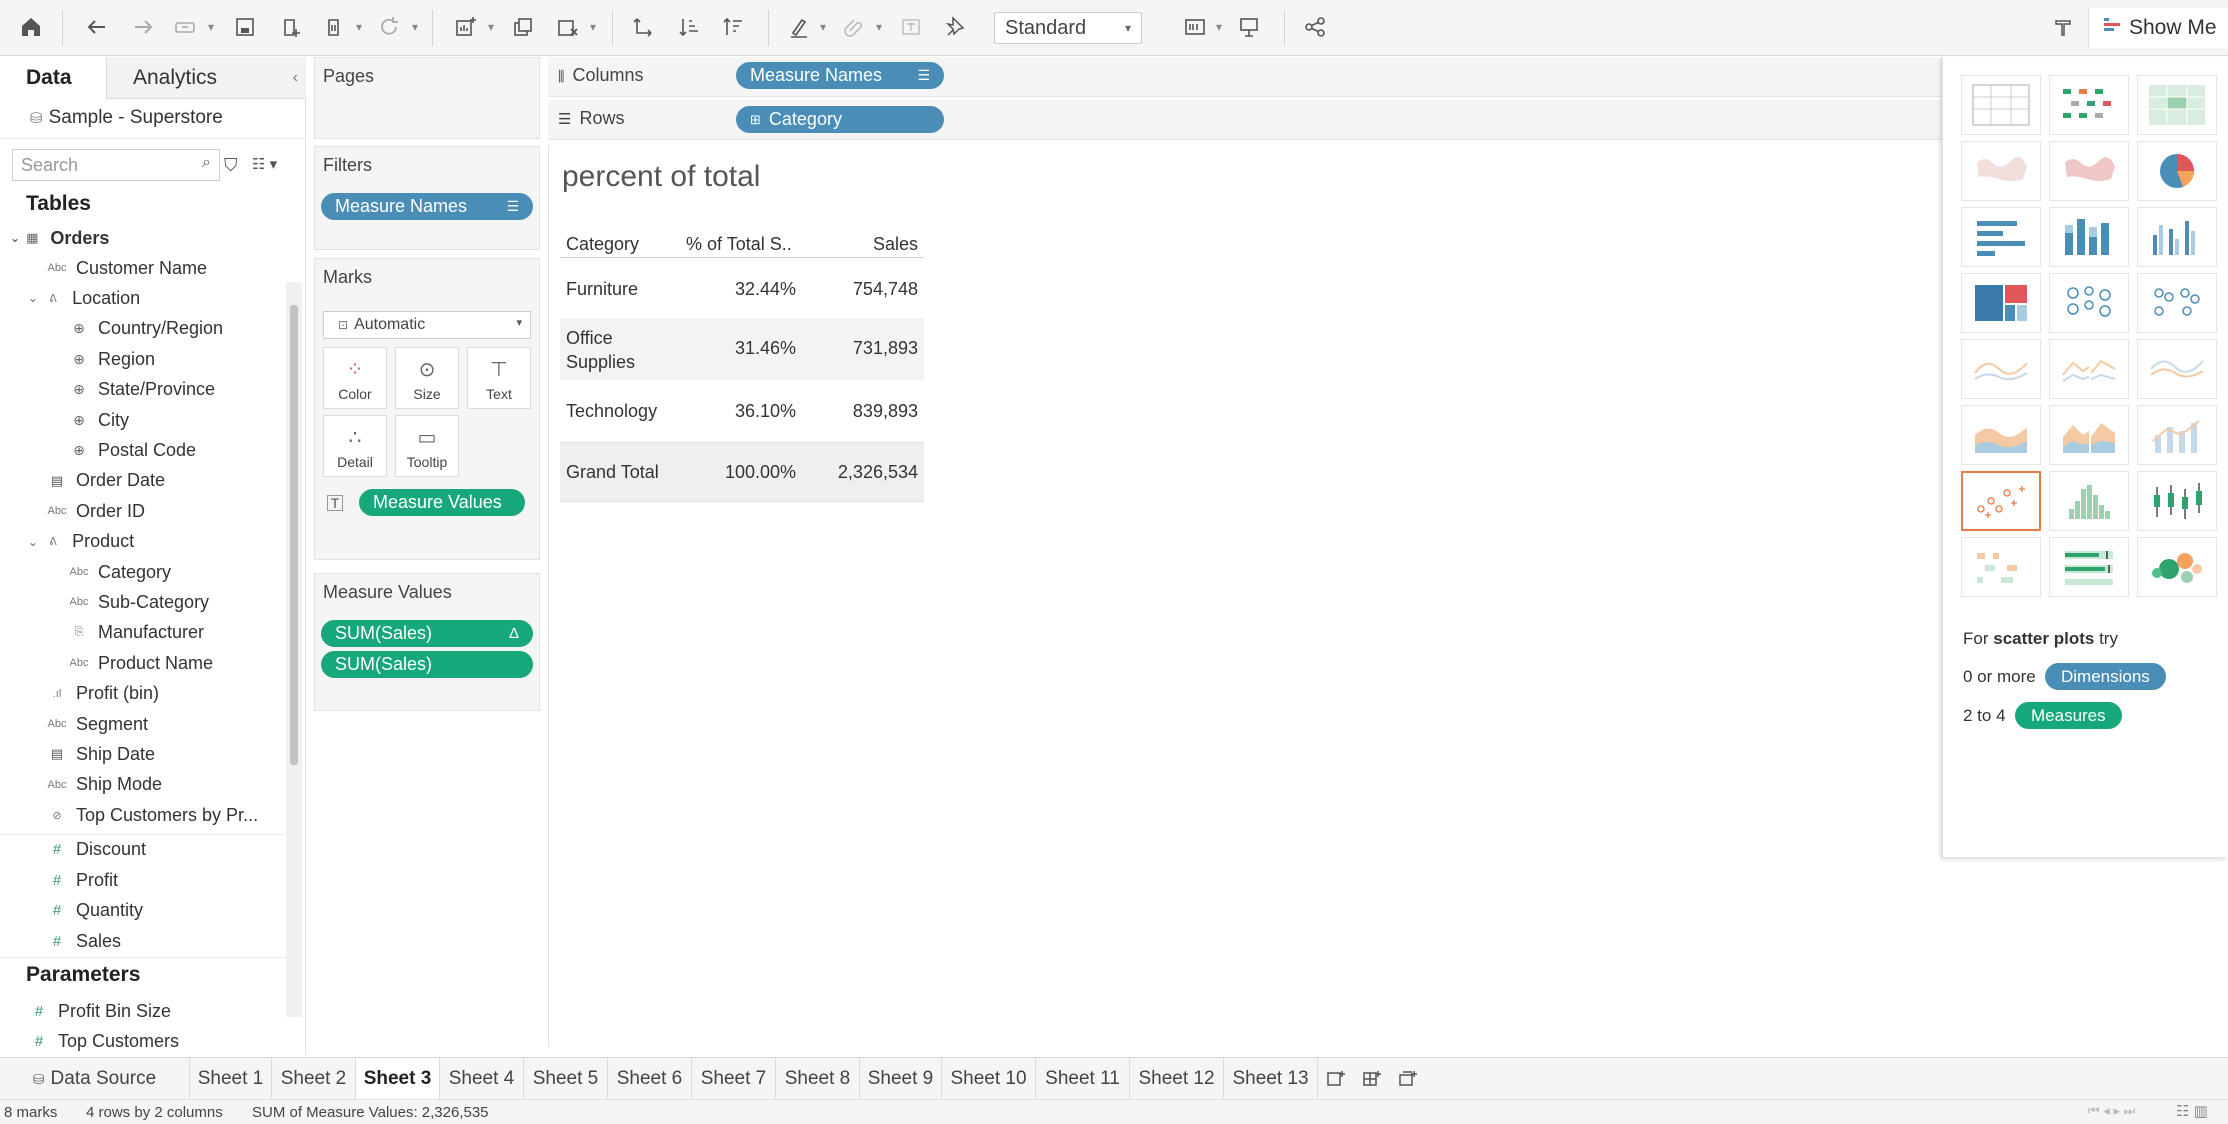 The image size is (2228, 1124). What do you see at coordinates (840, 75) in the screenshot?
I see `columns-pill: Measure Names ☰` at bounding box center [840, 75].